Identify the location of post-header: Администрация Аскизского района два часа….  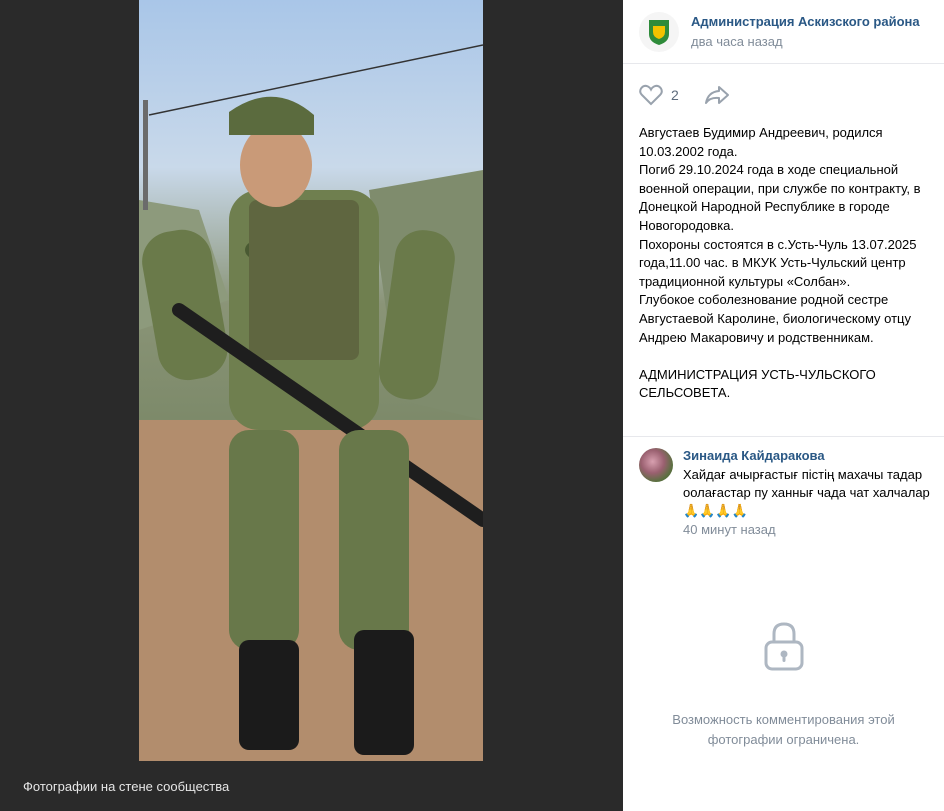
(783, 32).